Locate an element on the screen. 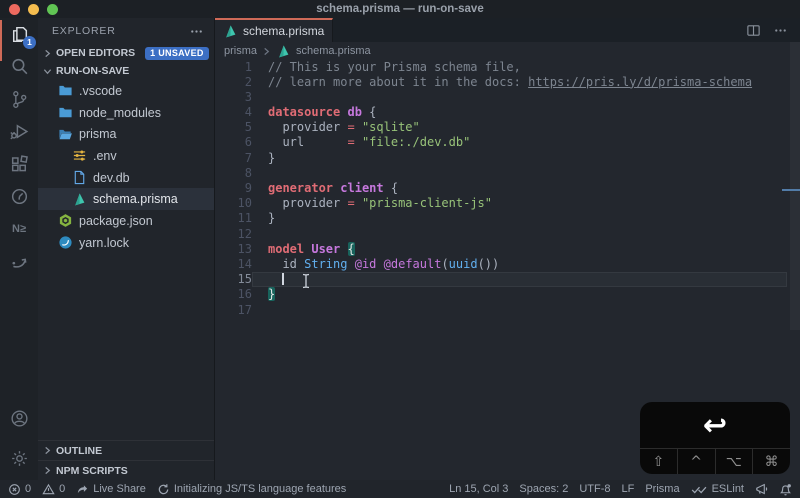 The height and width of the screenshot is (498, 800). npm-scripts-section: NPM SCRIPTS is located at coordinates (126, 470).